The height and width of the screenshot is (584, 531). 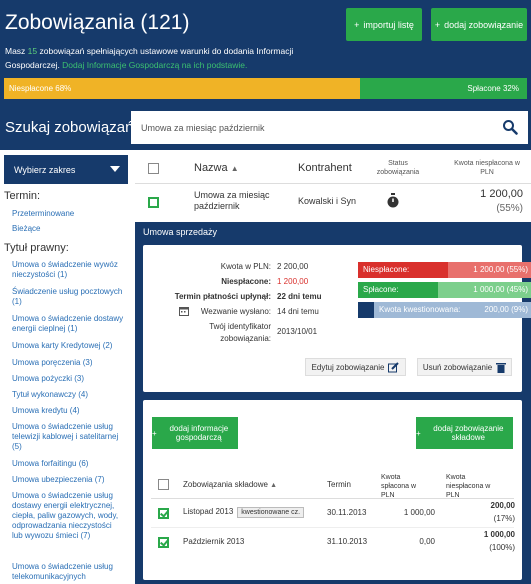 I want to click on filter-legal-title: Umowa forfaitingu (6), so click(x=68, y=464).